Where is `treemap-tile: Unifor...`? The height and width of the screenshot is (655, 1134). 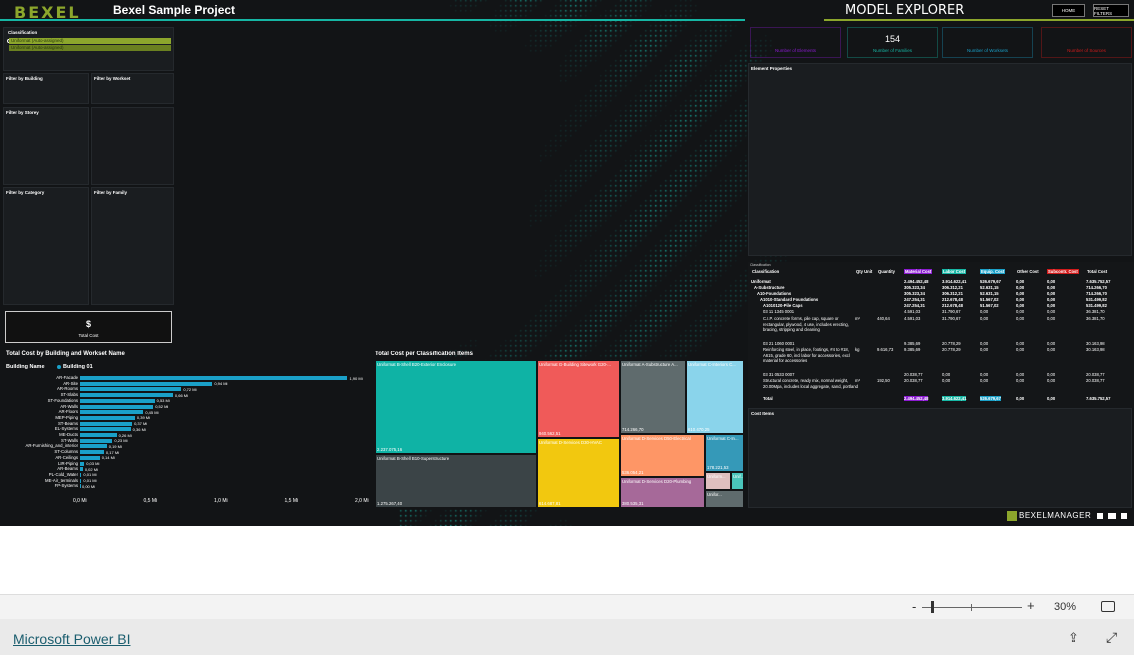
treemap-tile: Unifor... is located at coordinates (724, 499).